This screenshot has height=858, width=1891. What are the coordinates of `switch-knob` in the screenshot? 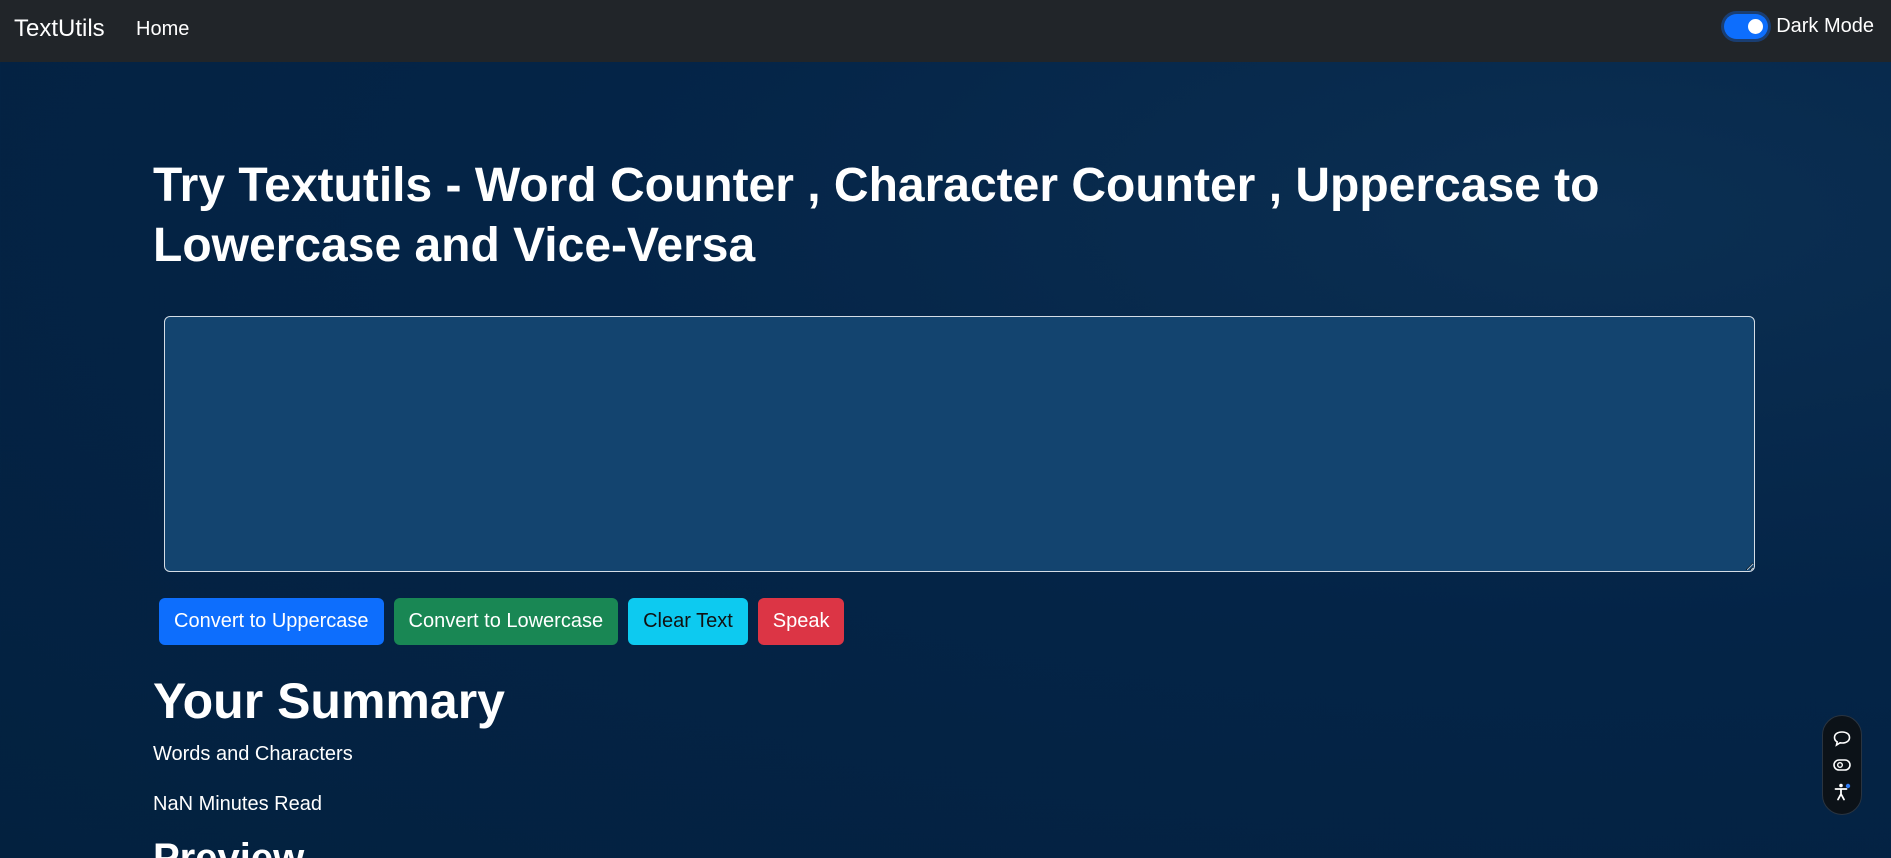 It's located at (1756, 26).